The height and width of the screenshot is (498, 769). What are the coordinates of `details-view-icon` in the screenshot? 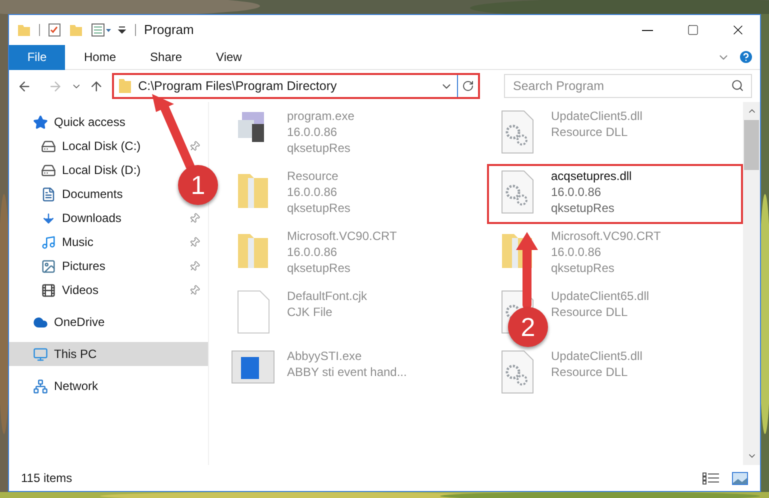 It's located at (711, 478).